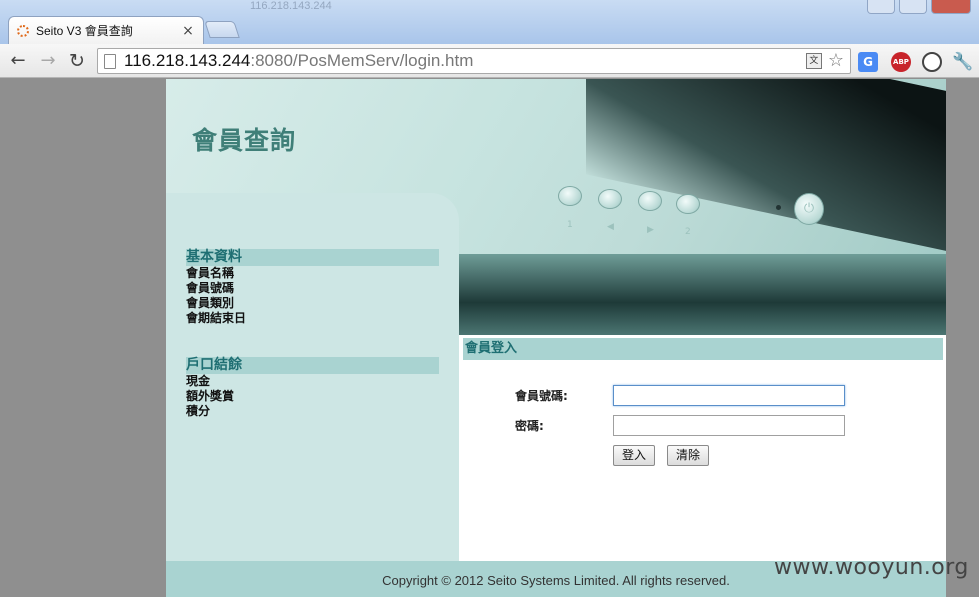 This screenshot has width=979, height=597. What do you see at coordinates (881, 7) in the screenshot?
I see `minimize-button` at bounding box center [881, 7].